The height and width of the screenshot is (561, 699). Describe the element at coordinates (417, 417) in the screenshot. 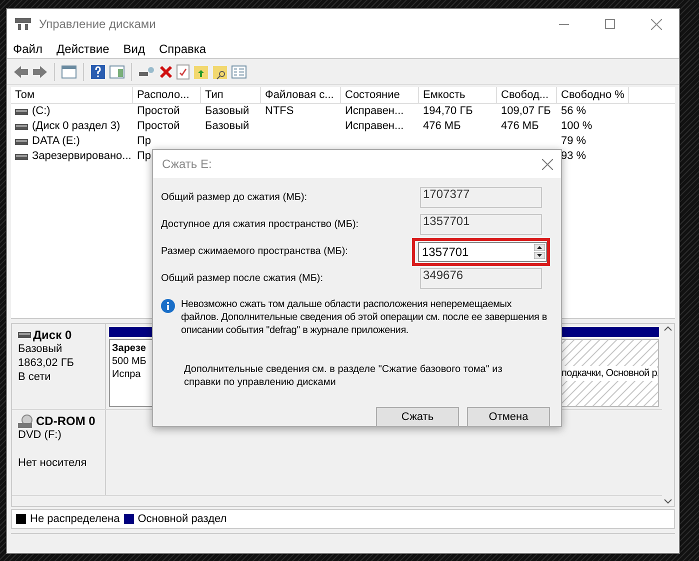

I see `shrink-button: Сжать` at that location.